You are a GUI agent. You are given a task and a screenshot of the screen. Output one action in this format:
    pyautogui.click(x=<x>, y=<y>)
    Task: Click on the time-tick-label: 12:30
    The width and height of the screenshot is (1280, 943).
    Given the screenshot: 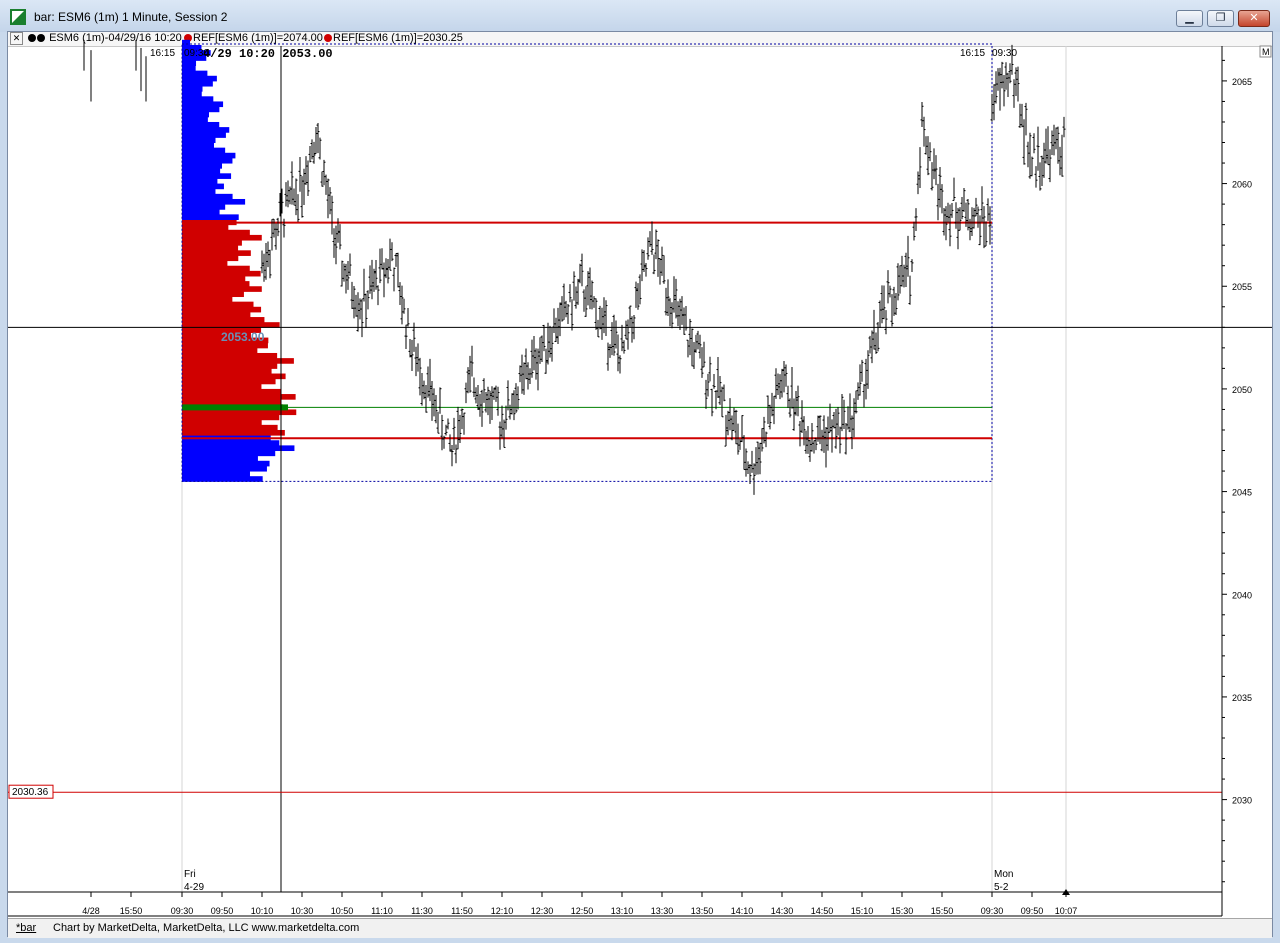 What is the action you would take?
    pyautogui.click(x=542, y=911)
    